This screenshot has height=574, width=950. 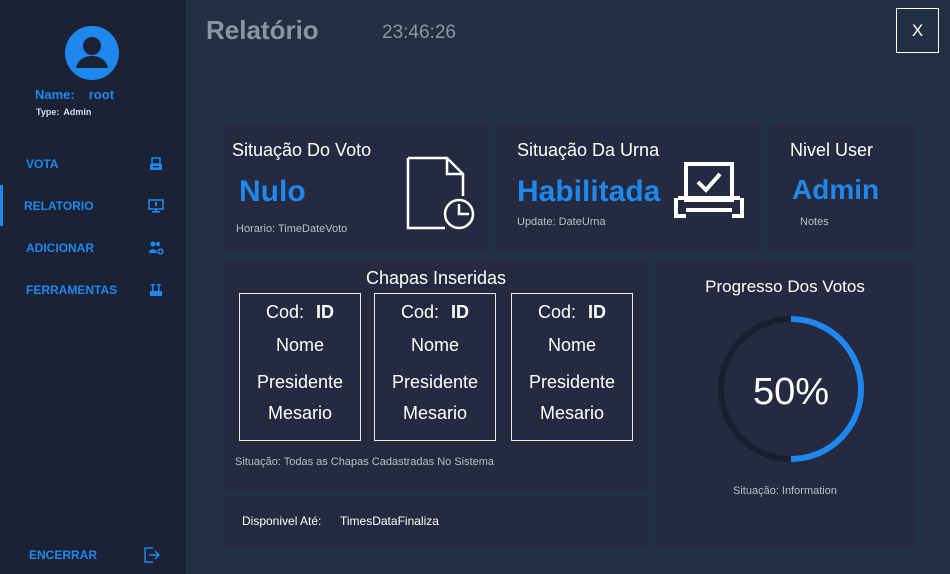 What do you see at coordinates (156, 248) in the screenshot?
I see `add-users-icon` at bounding box center [156, 248].